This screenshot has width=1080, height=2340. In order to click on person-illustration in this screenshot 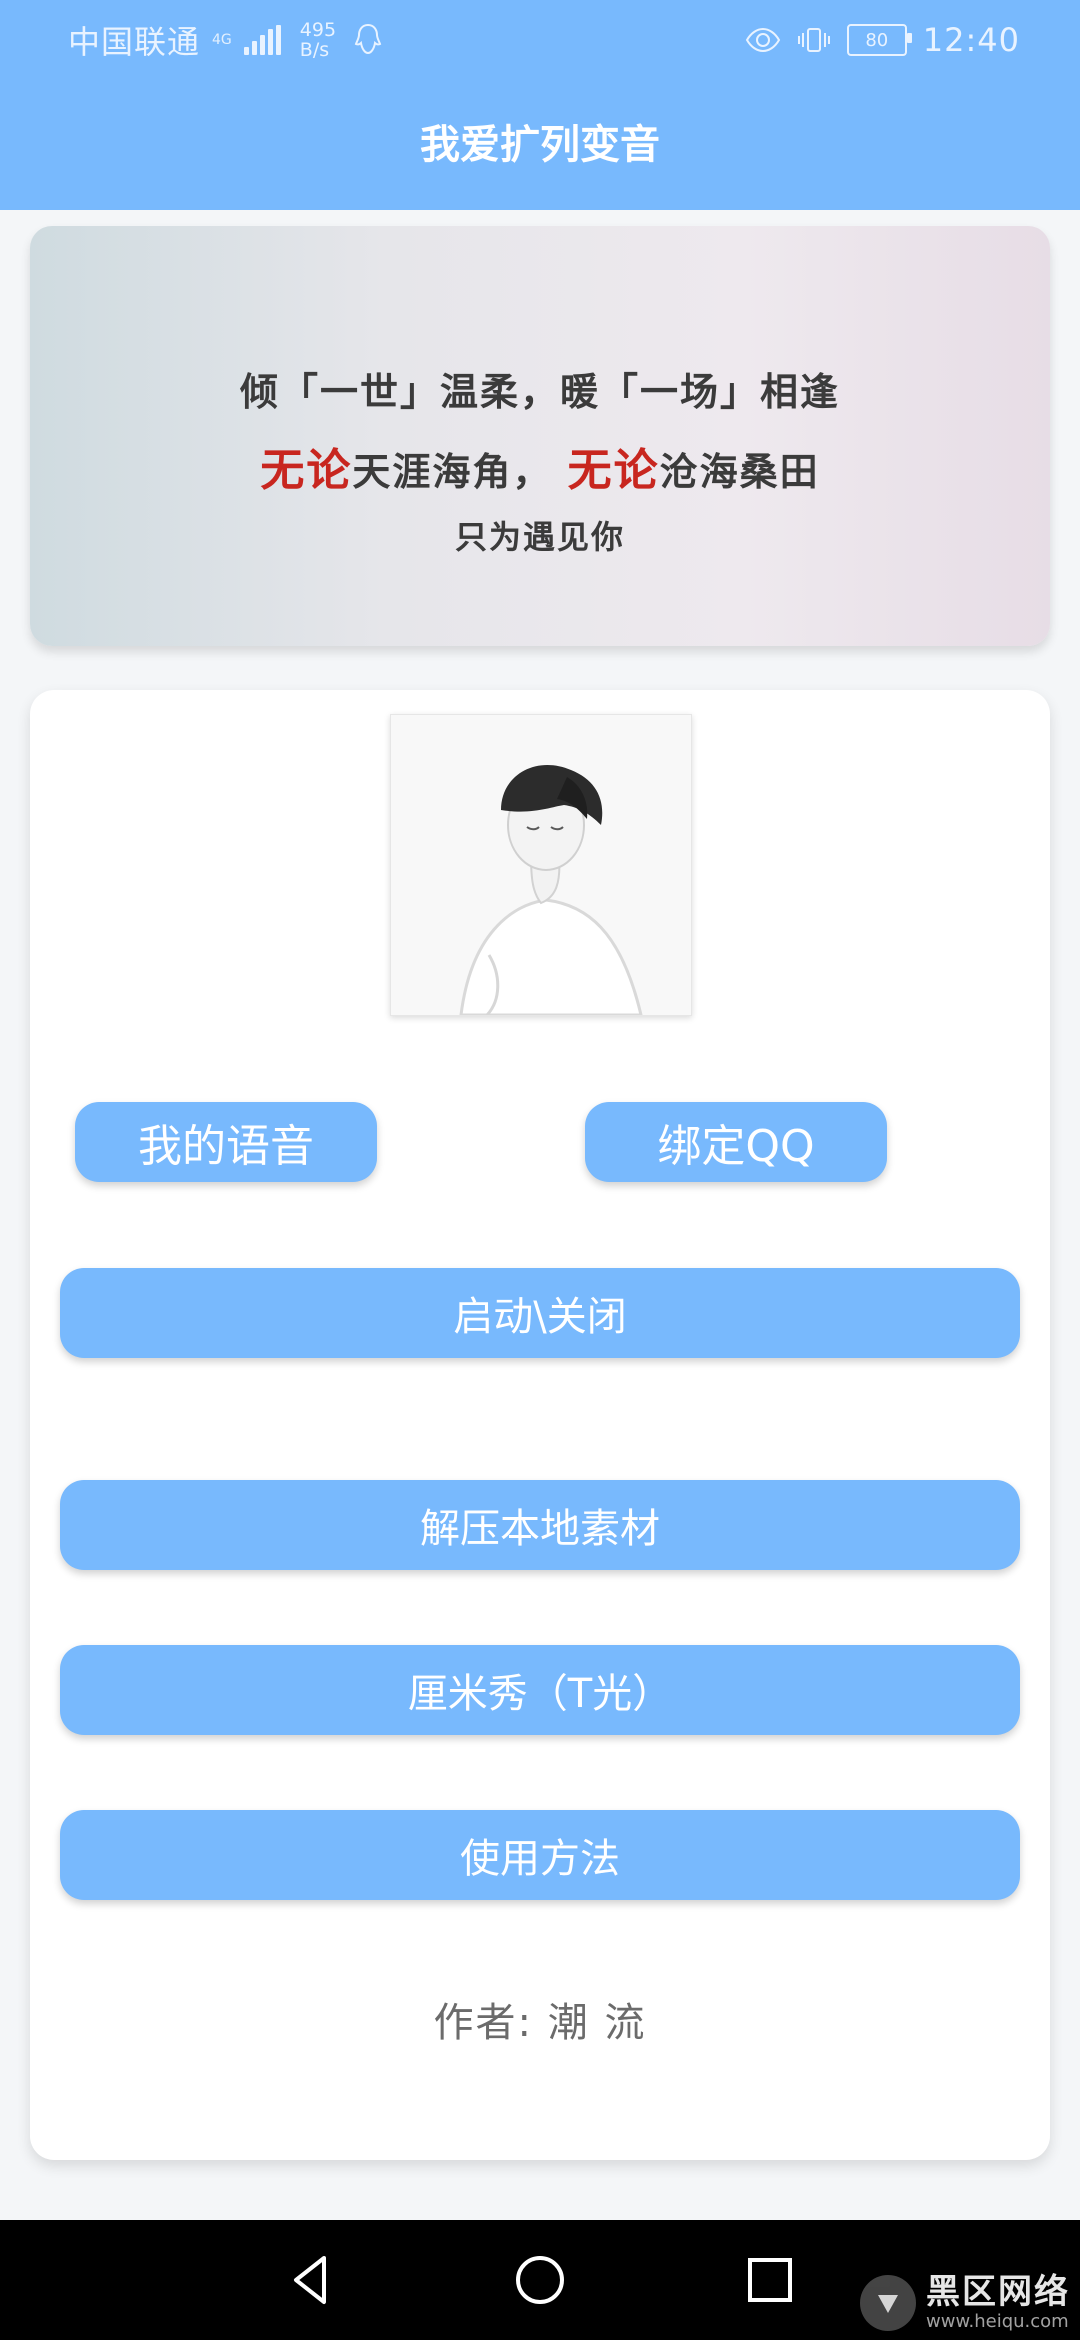, I will do `click(541, 865)`.